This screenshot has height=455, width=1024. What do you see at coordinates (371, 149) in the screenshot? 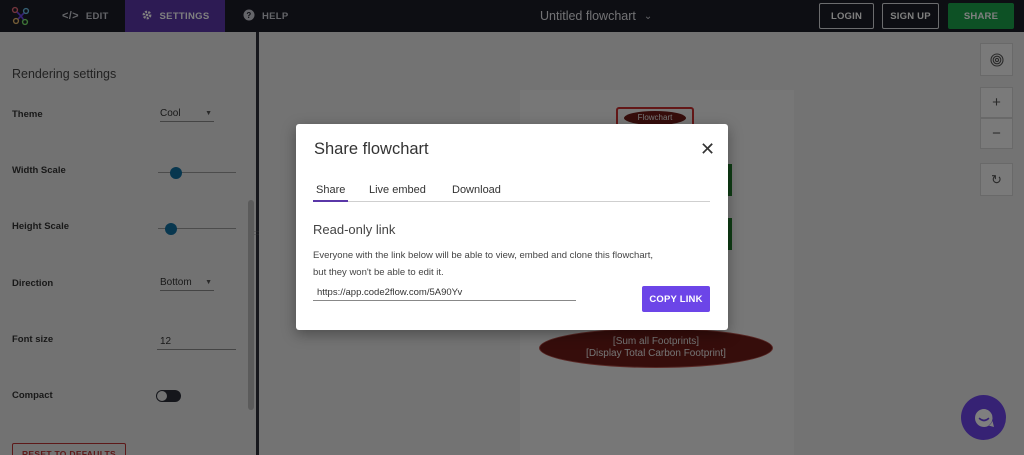
I see `modal-title: Share flowchart` at bounding box center [371, 149].